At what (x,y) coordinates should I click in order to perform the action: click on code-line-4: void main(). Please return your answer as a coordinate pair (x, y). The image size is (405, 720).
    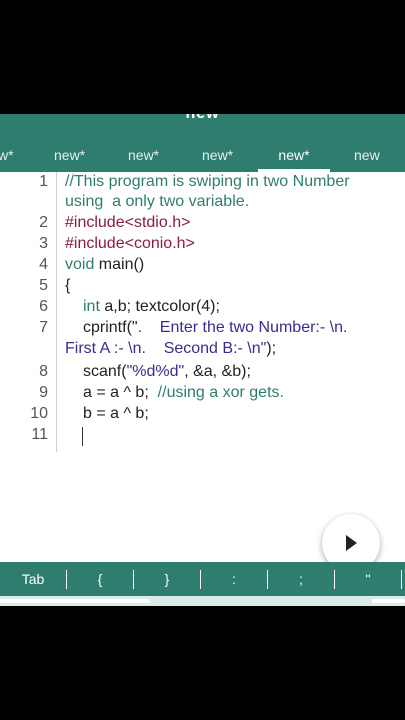
    Looking at the image, I should click on (104, 265).